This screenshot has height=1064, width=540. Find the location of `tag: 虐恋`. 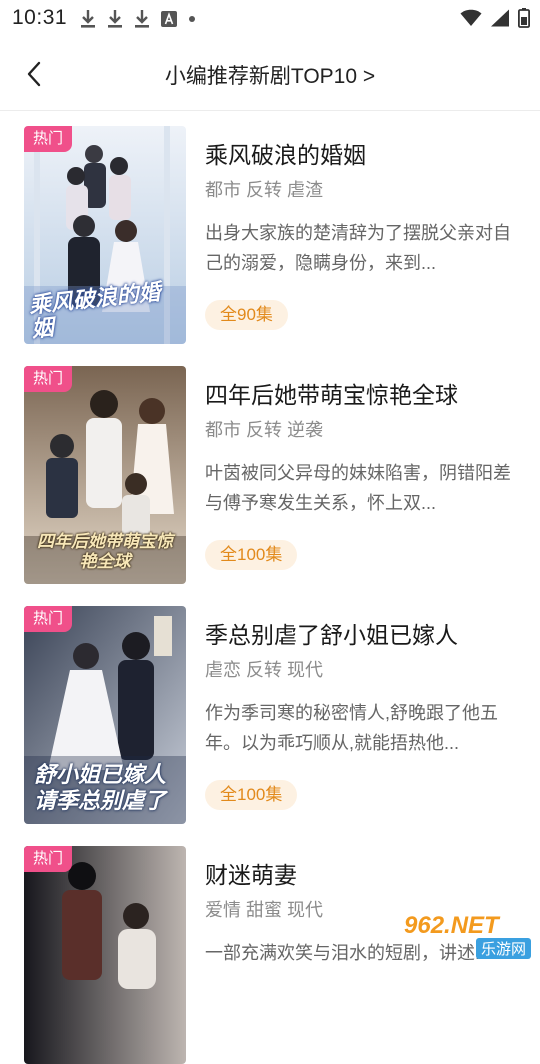

tag: 虐恋 is located at coordinates (223, 670).